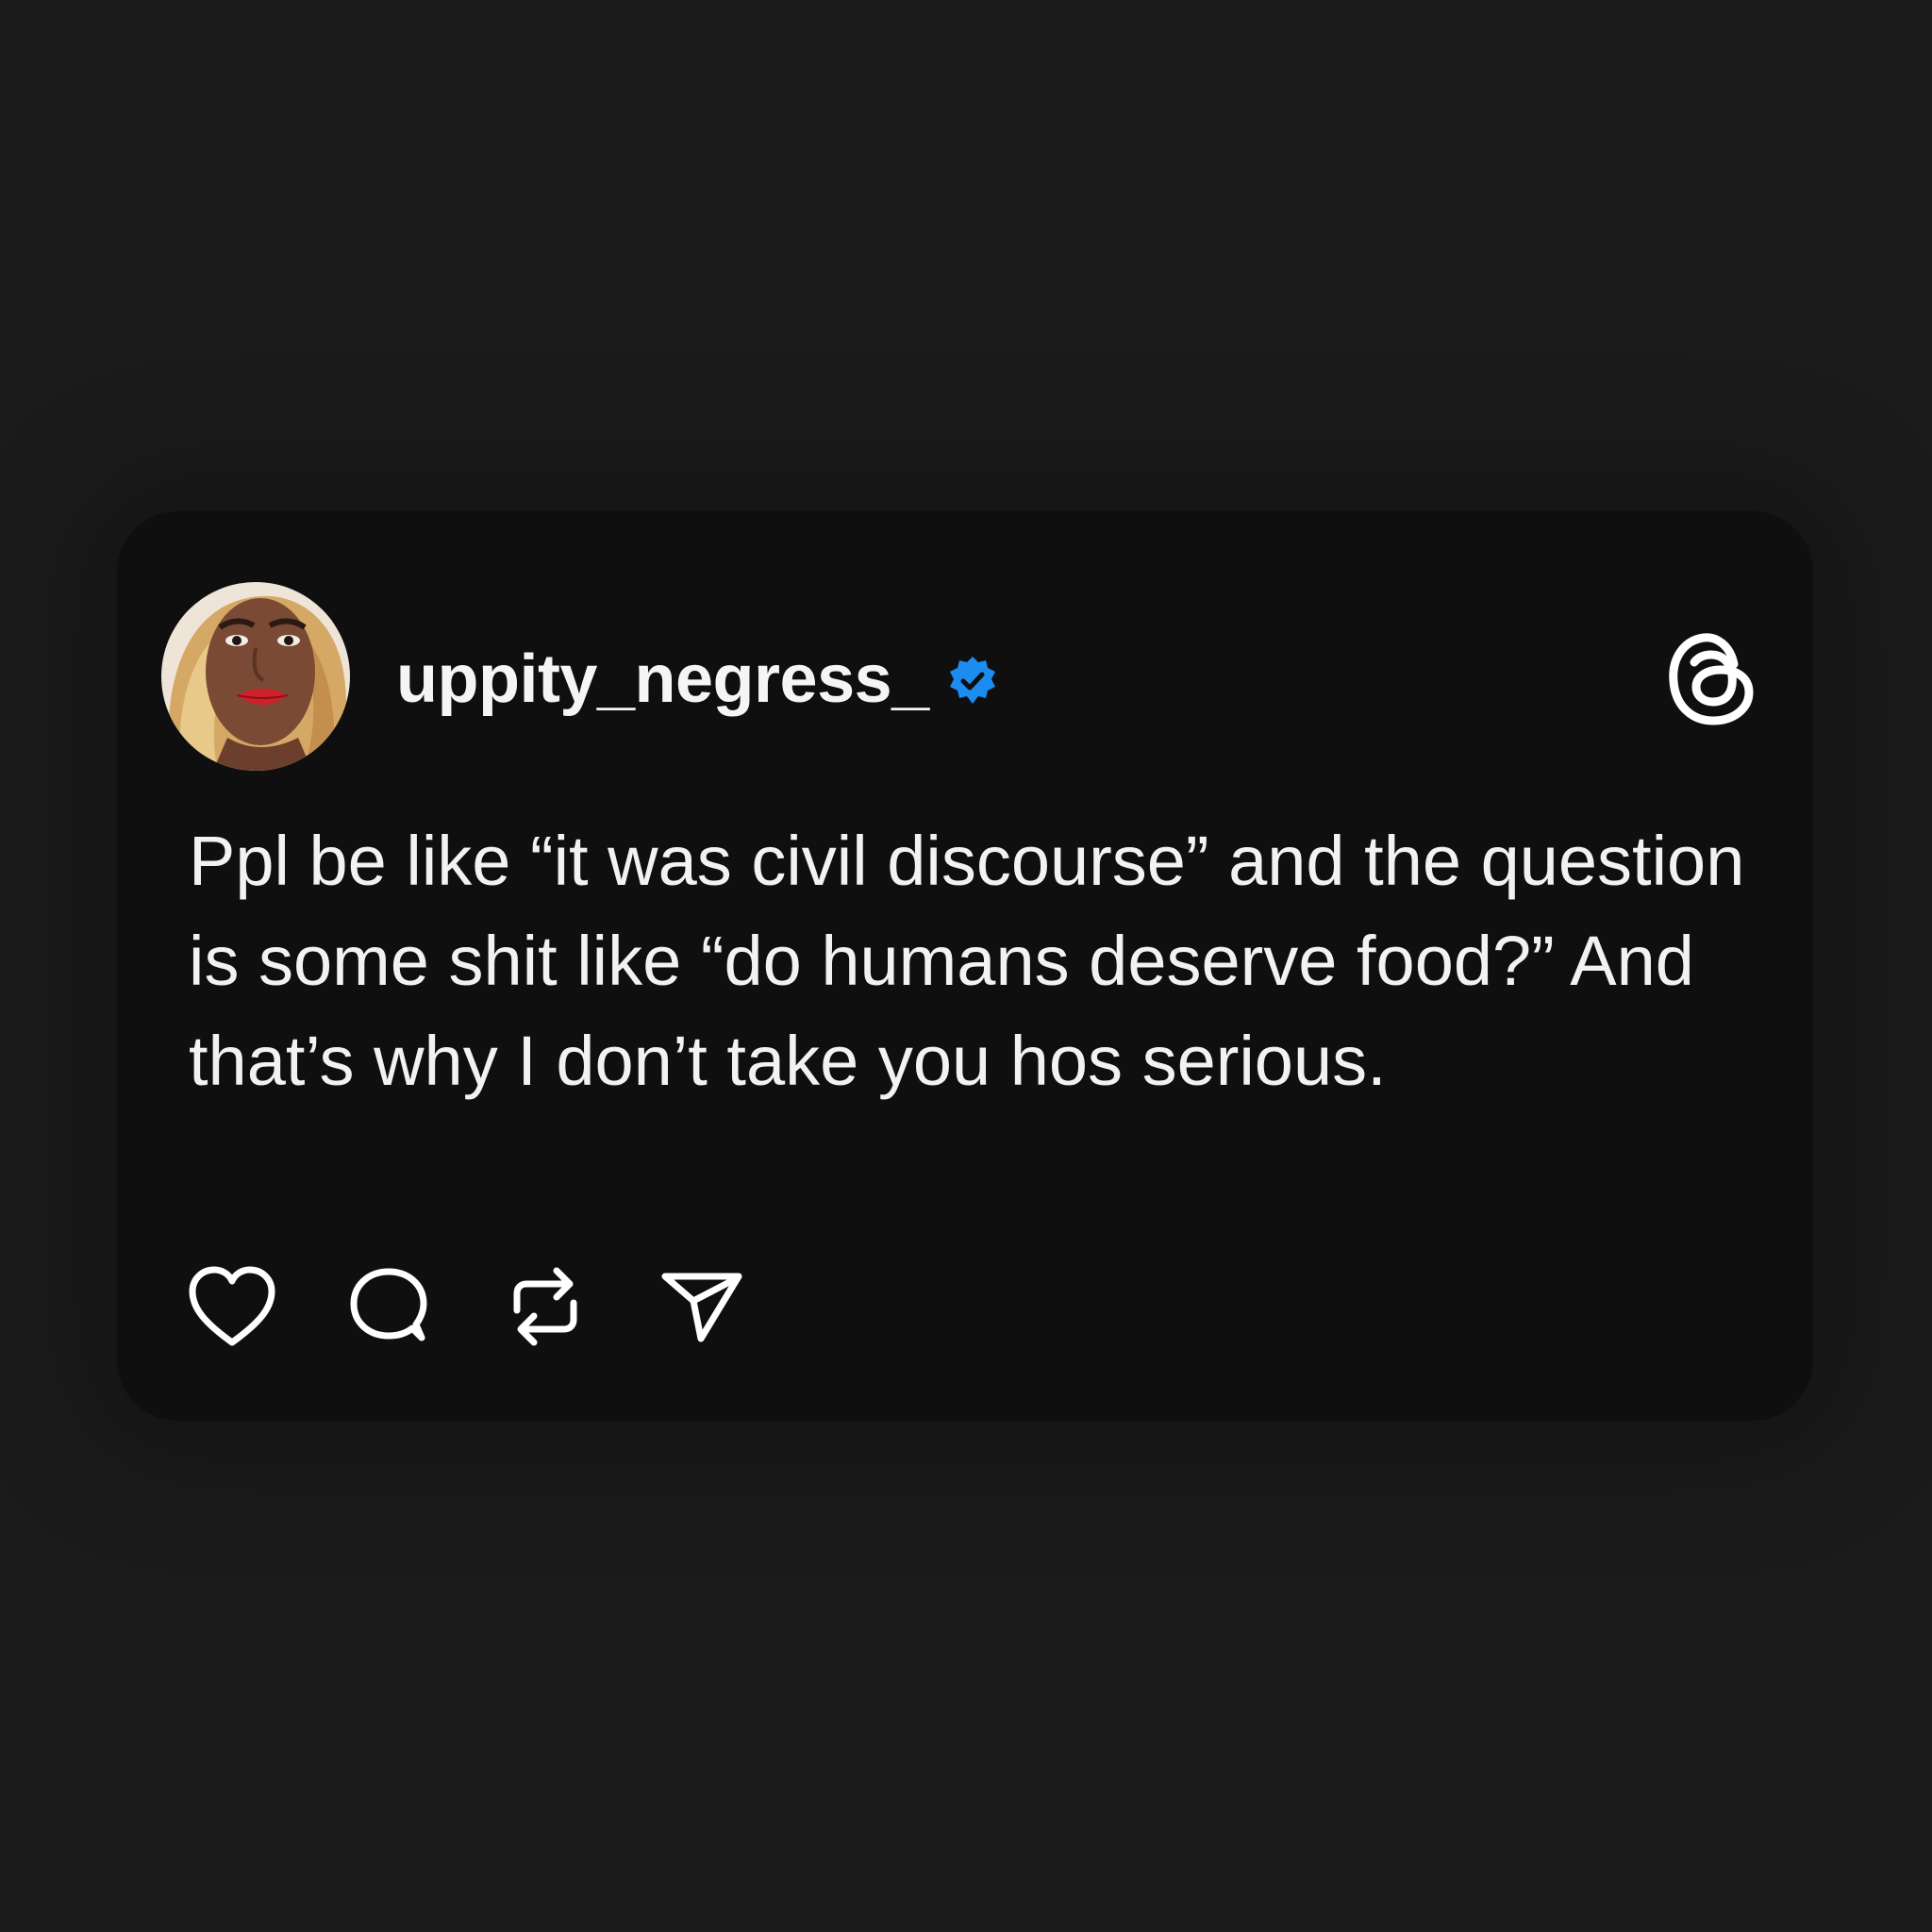 The width and height of the screenshot is (1932, 1932). Describe the element at coordinates (663, 679) in the screenshot. I see `username: uppity_negress_` at that location.